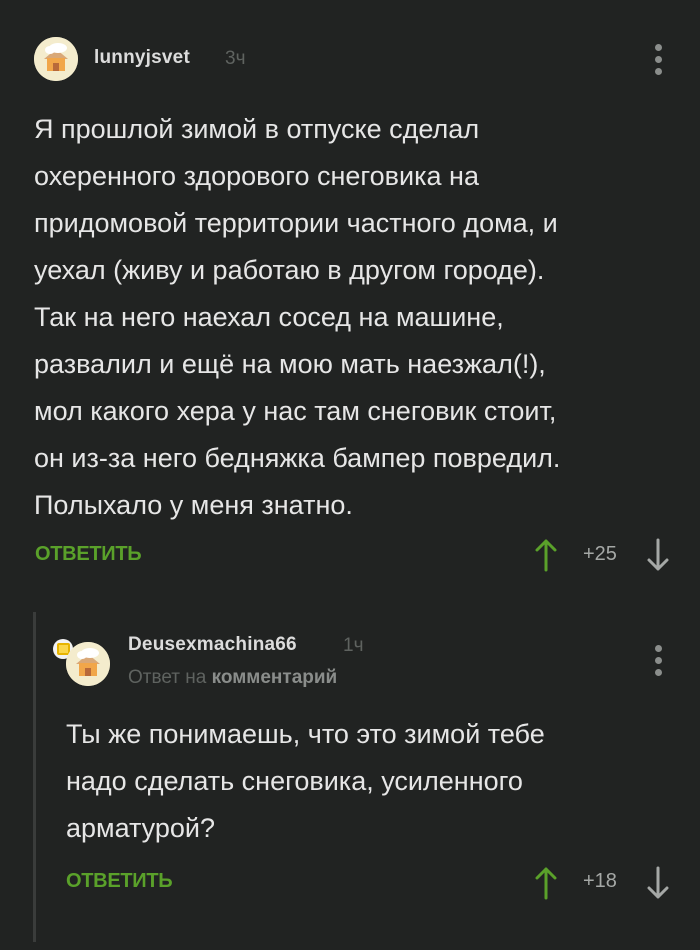 The image size is (700, 950). I want to click on username: Deusexmachina66, so click(212, 645).